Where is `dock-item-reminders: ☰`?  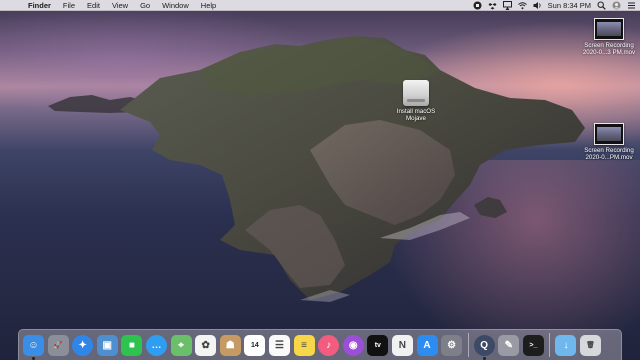
dock-item-reminders: ☰ is located at coordinates (279, 345).